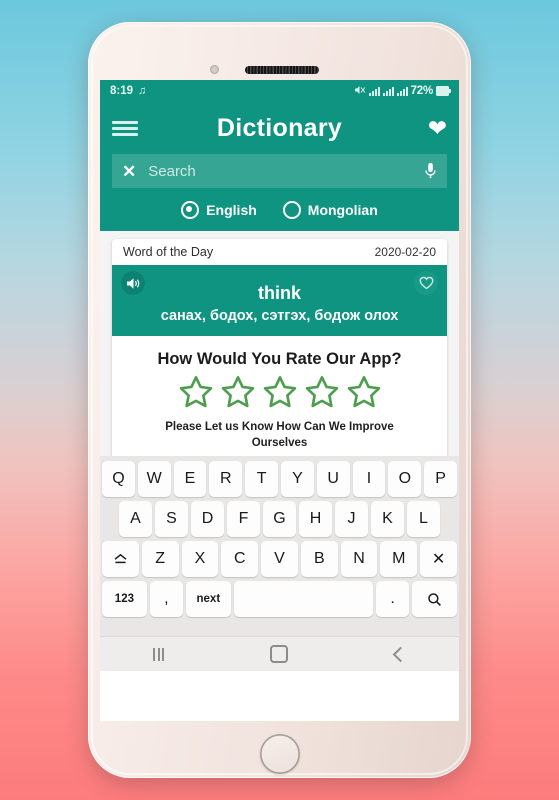  Describe the element at coordinates (166, 599) in the screenshot. I see `key-comma: ,` at that location.